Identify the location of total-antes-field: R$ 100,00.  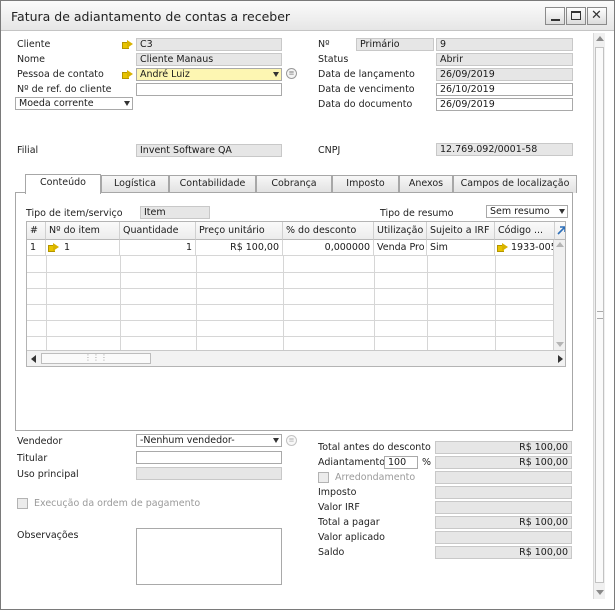
(503, 447).